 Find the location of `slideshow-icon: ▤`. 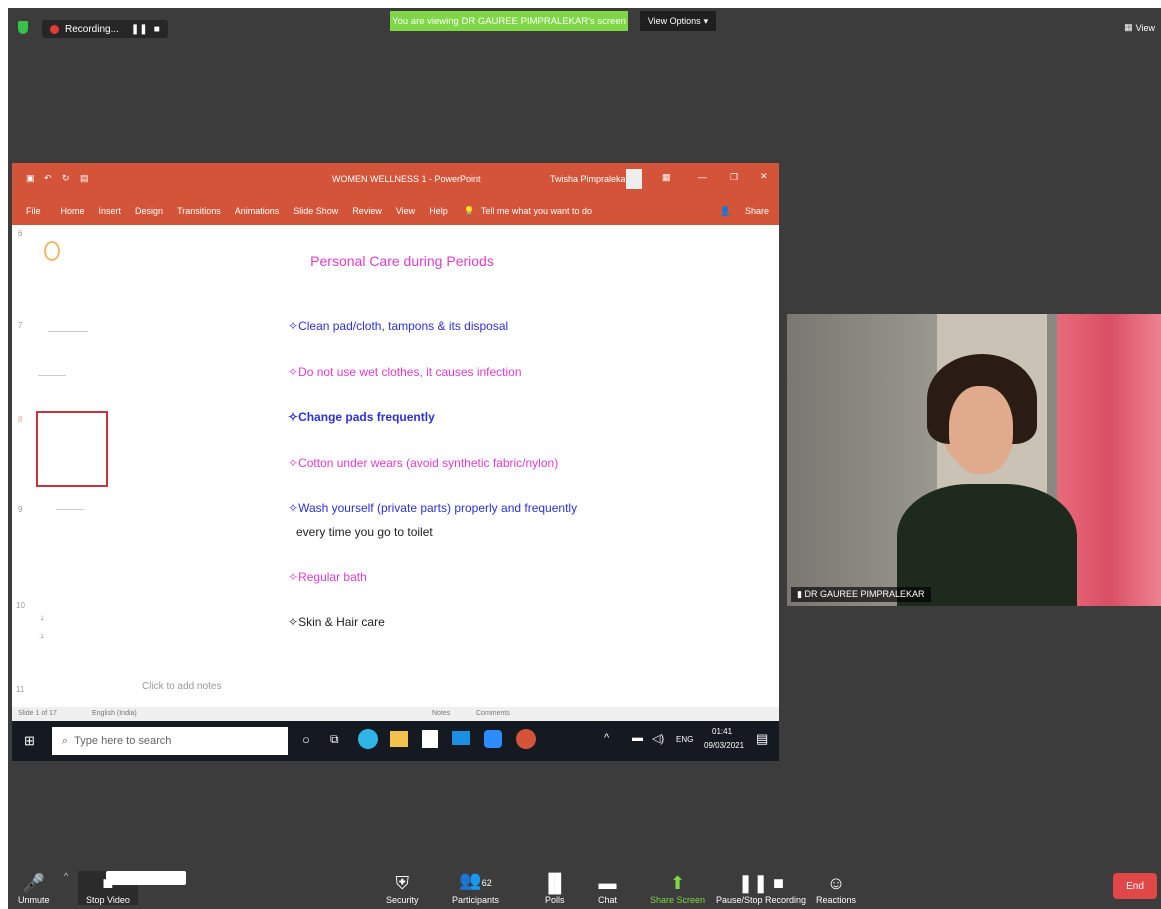

slideshow-icon: ▤ is located at coordinates (84, 178).